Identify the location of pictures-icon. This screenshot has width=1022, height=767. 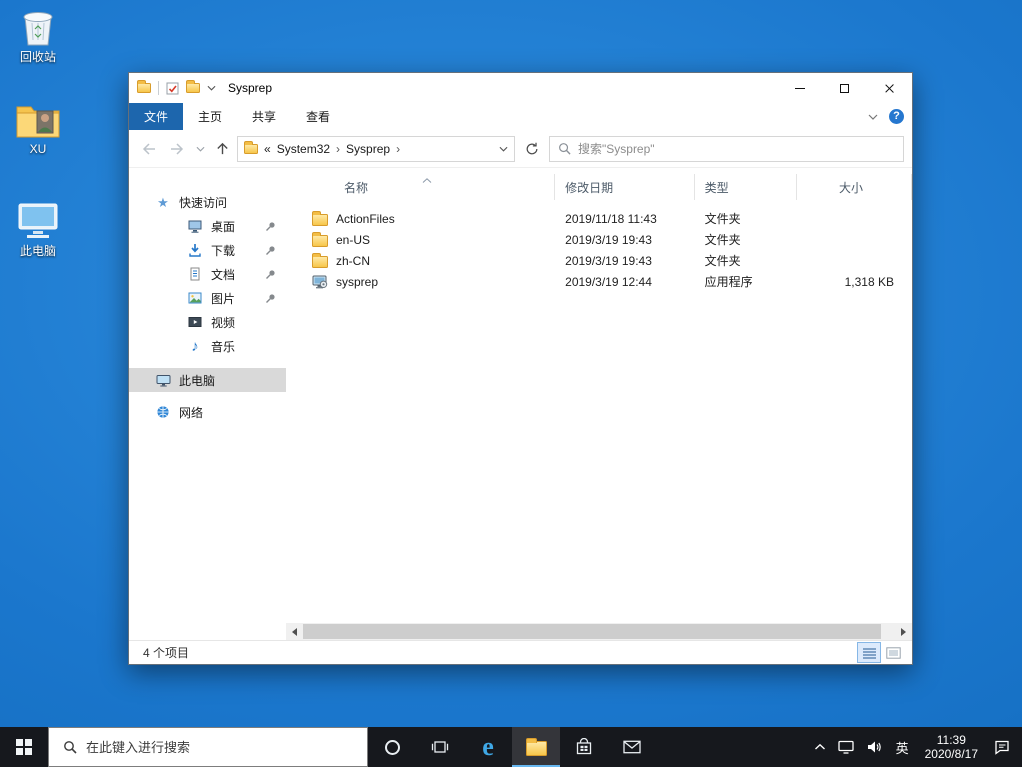
(195, 298).